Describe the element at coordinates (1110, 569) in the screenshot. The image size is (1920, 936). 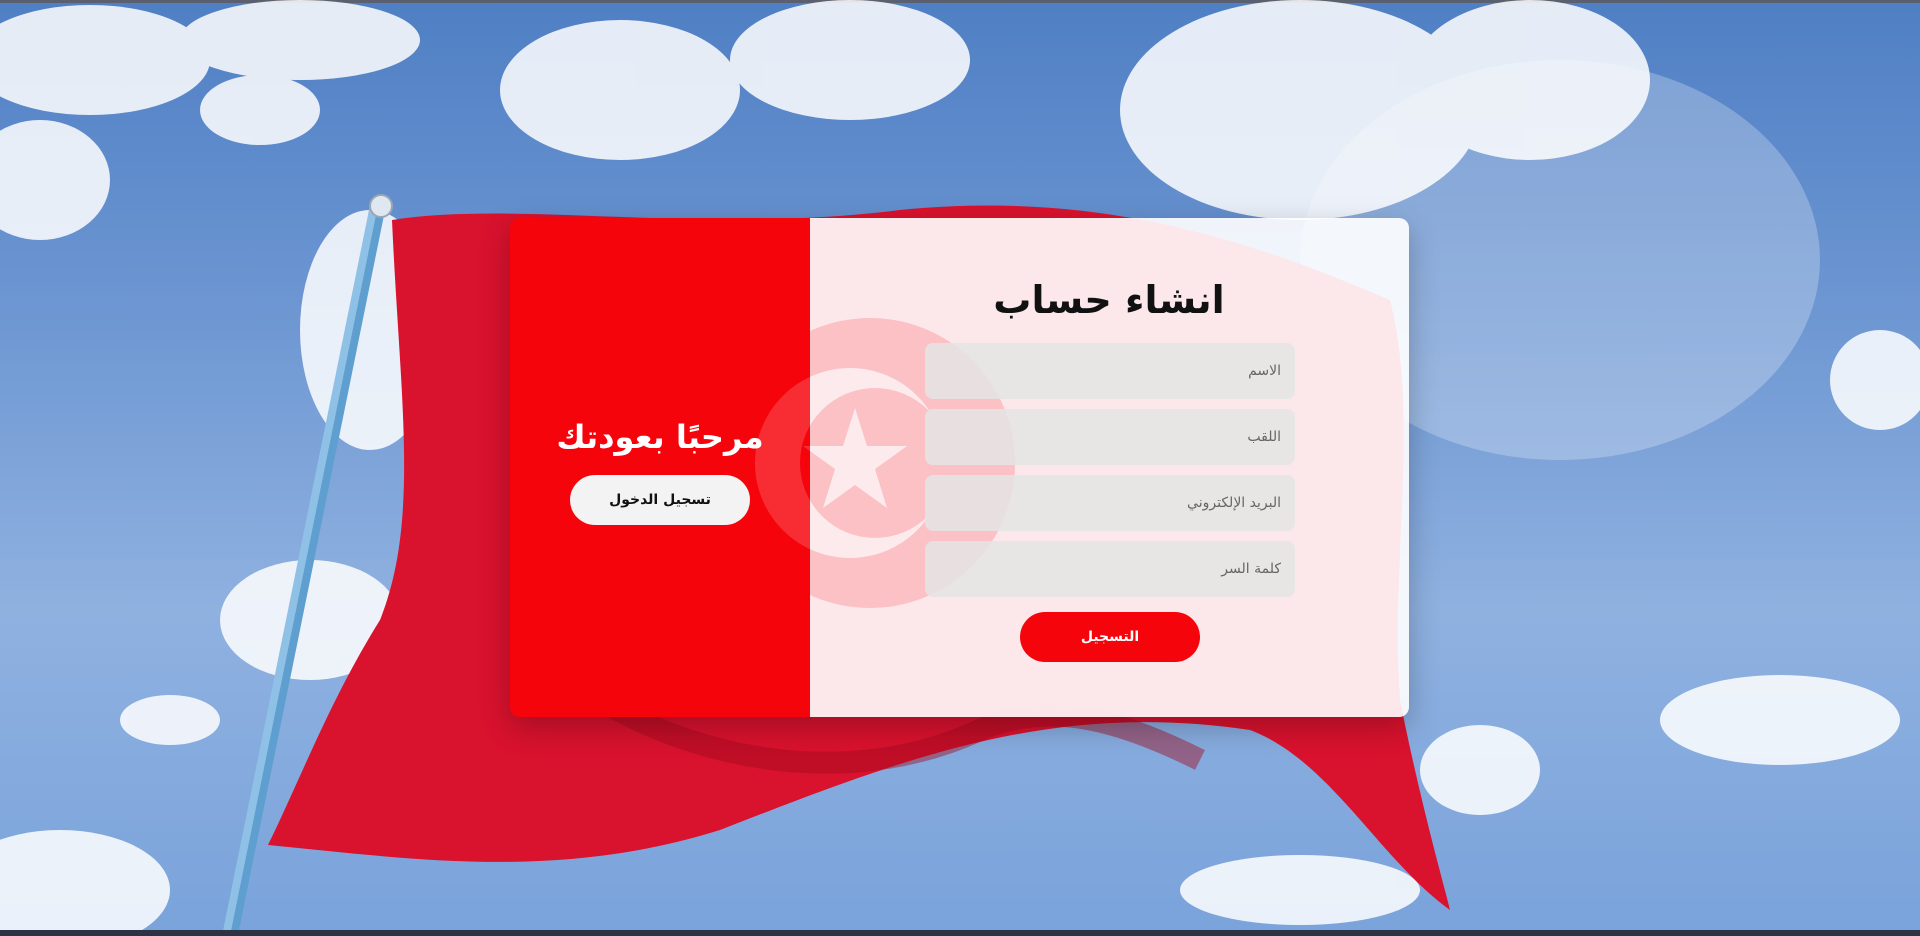
I see `password-input` at that location.